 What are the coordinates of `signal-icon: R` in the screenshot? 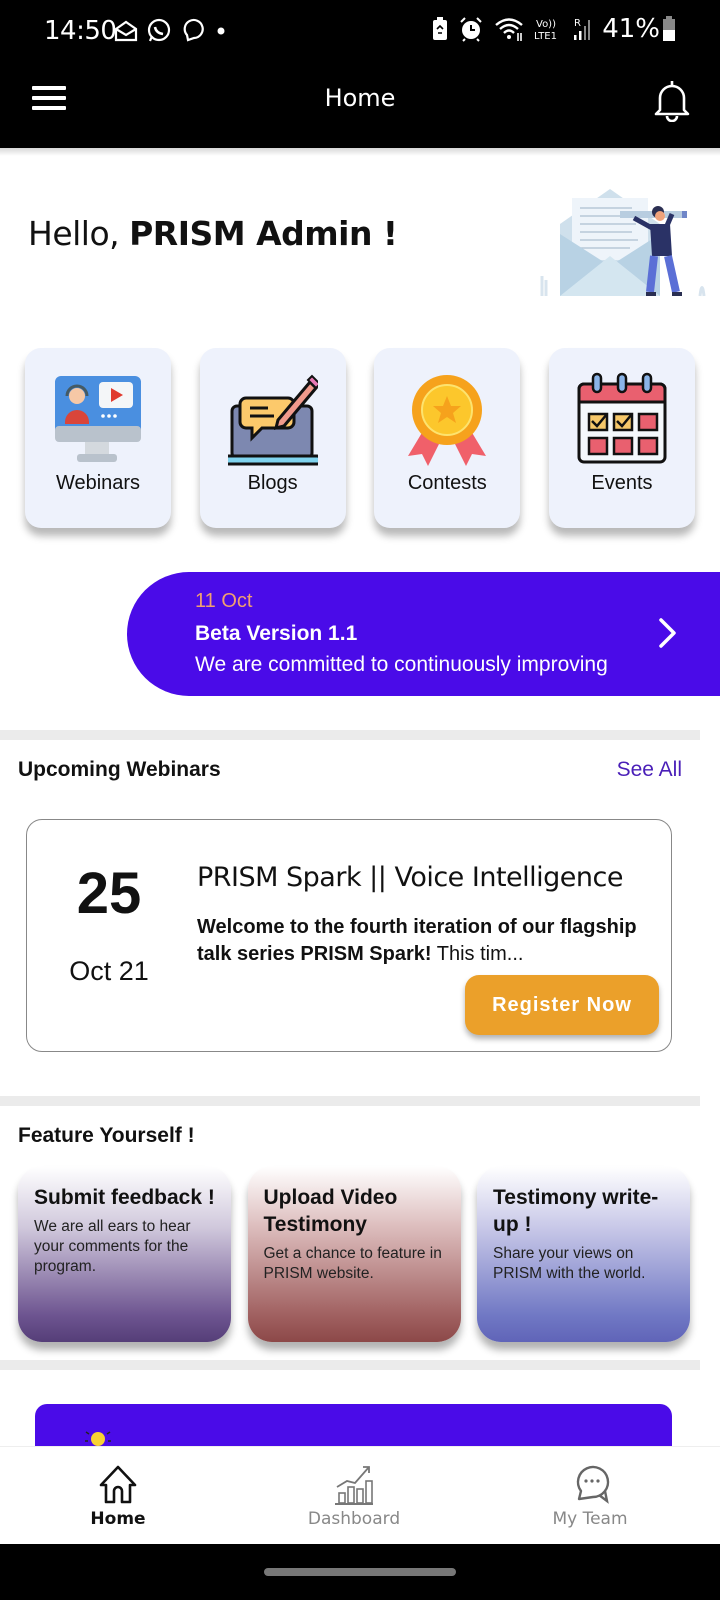 It's located at (582, 29).